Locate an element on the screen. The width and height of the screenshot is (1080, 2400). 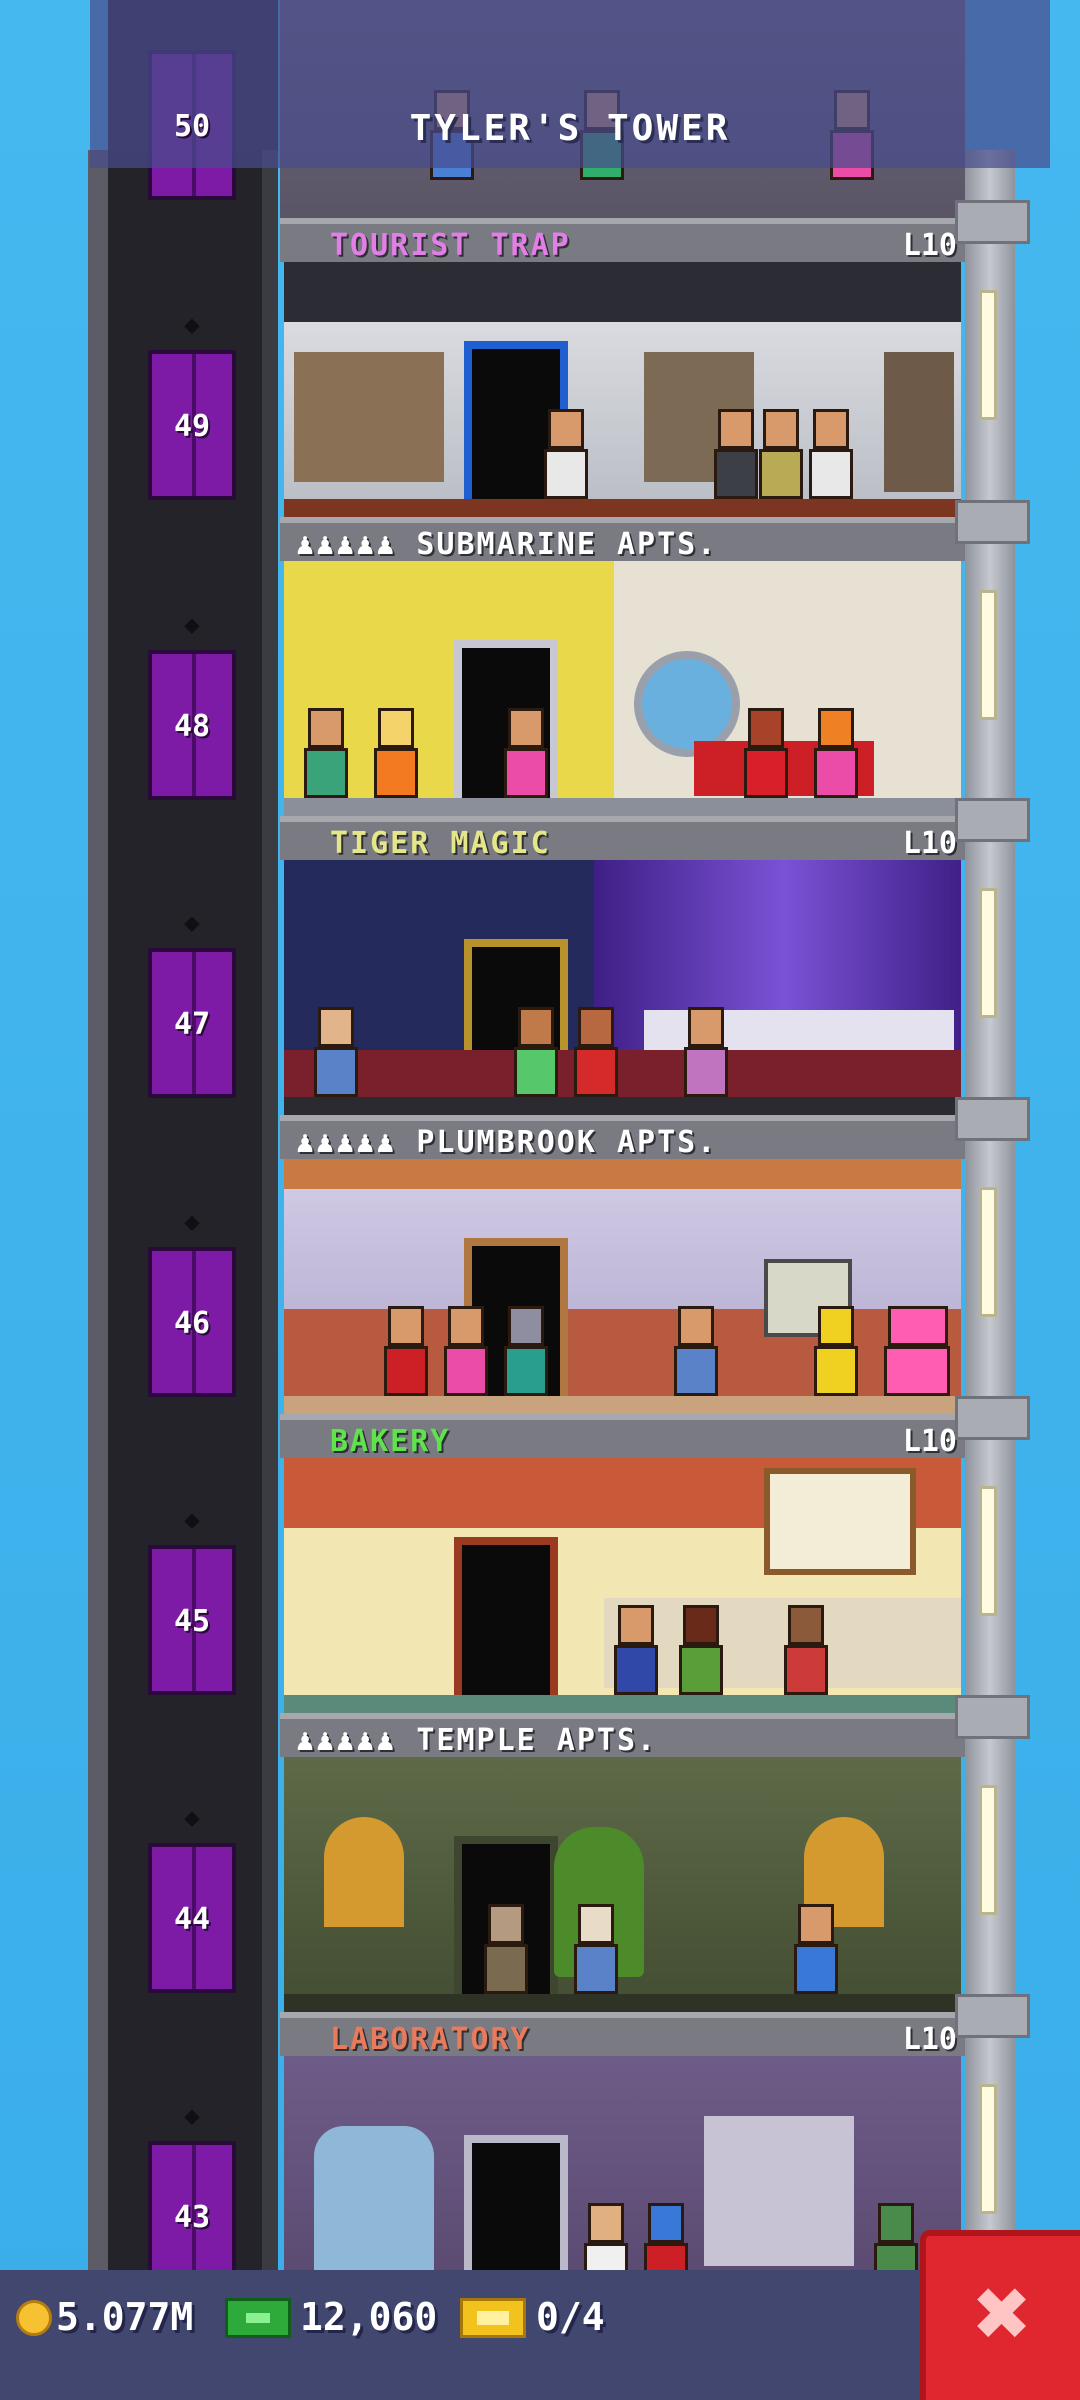
elevator-floor-number: 43 is located at coordinates (192, 2217).